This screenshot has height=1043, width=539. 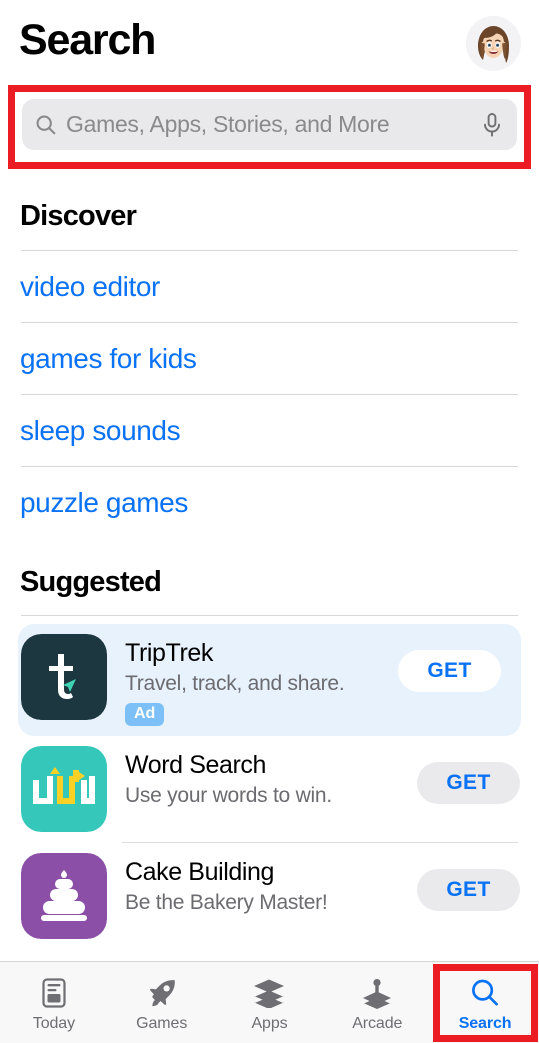 I want to click on app-text: TripTrek Travel, track, and share. Ad, so click(x=252, y=680).